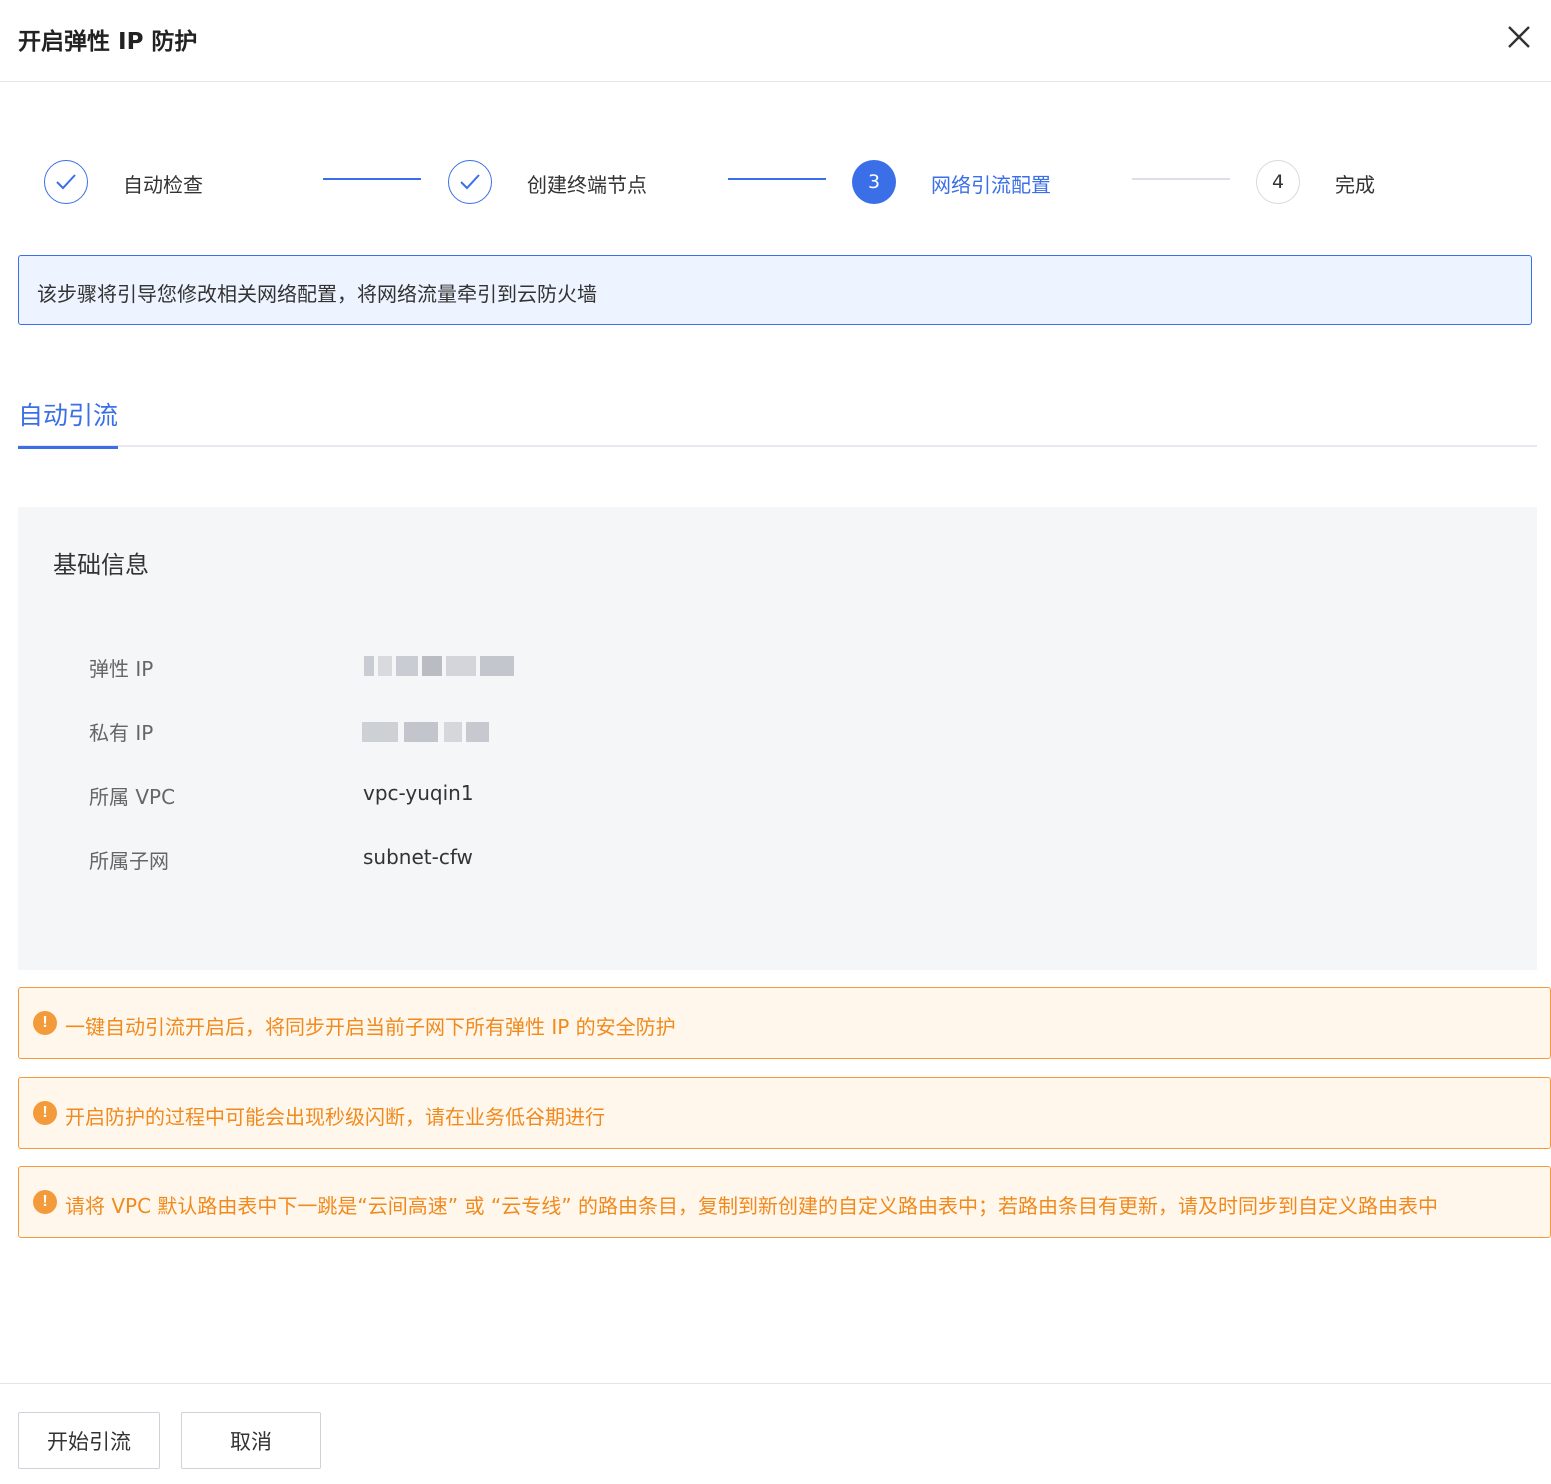 This screenshot has height=1484, width=1551. Describe the element at coordinates (425, 732) in the screenshot. I see `private-ip-value-redacted` at that location.